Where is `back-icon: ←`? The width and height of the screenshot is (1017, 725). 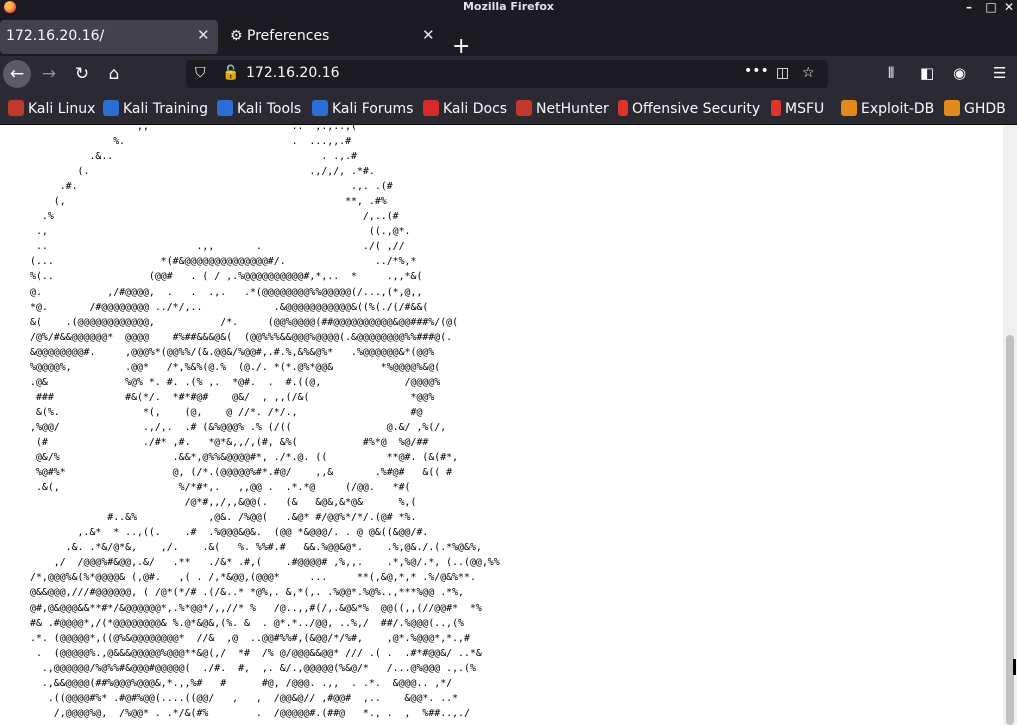 back-icon: ← is located at coordinates (17, 74).